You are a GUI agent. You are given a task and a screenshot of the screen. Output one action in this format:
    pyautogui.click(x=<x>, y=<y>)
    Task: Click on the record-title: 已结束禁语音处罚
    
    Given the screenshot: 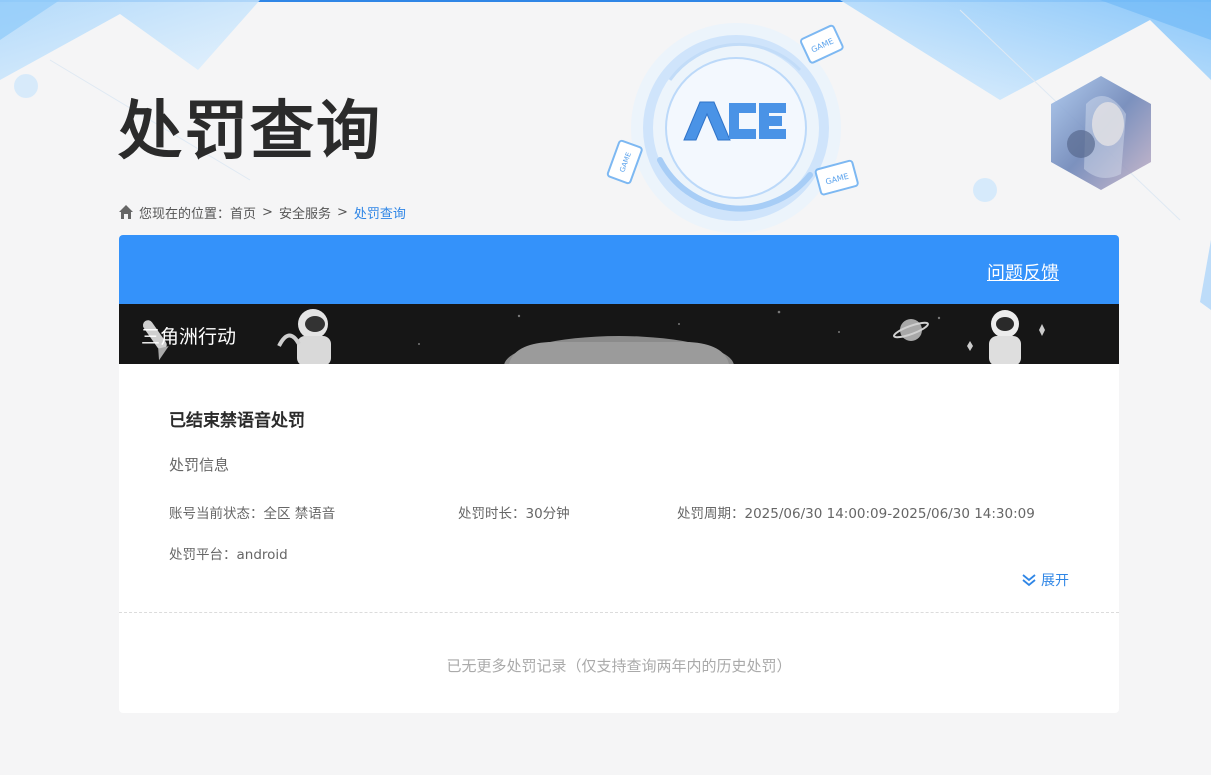 What is the action you would take?
    pyautogui.click(x=237, y=421)
    